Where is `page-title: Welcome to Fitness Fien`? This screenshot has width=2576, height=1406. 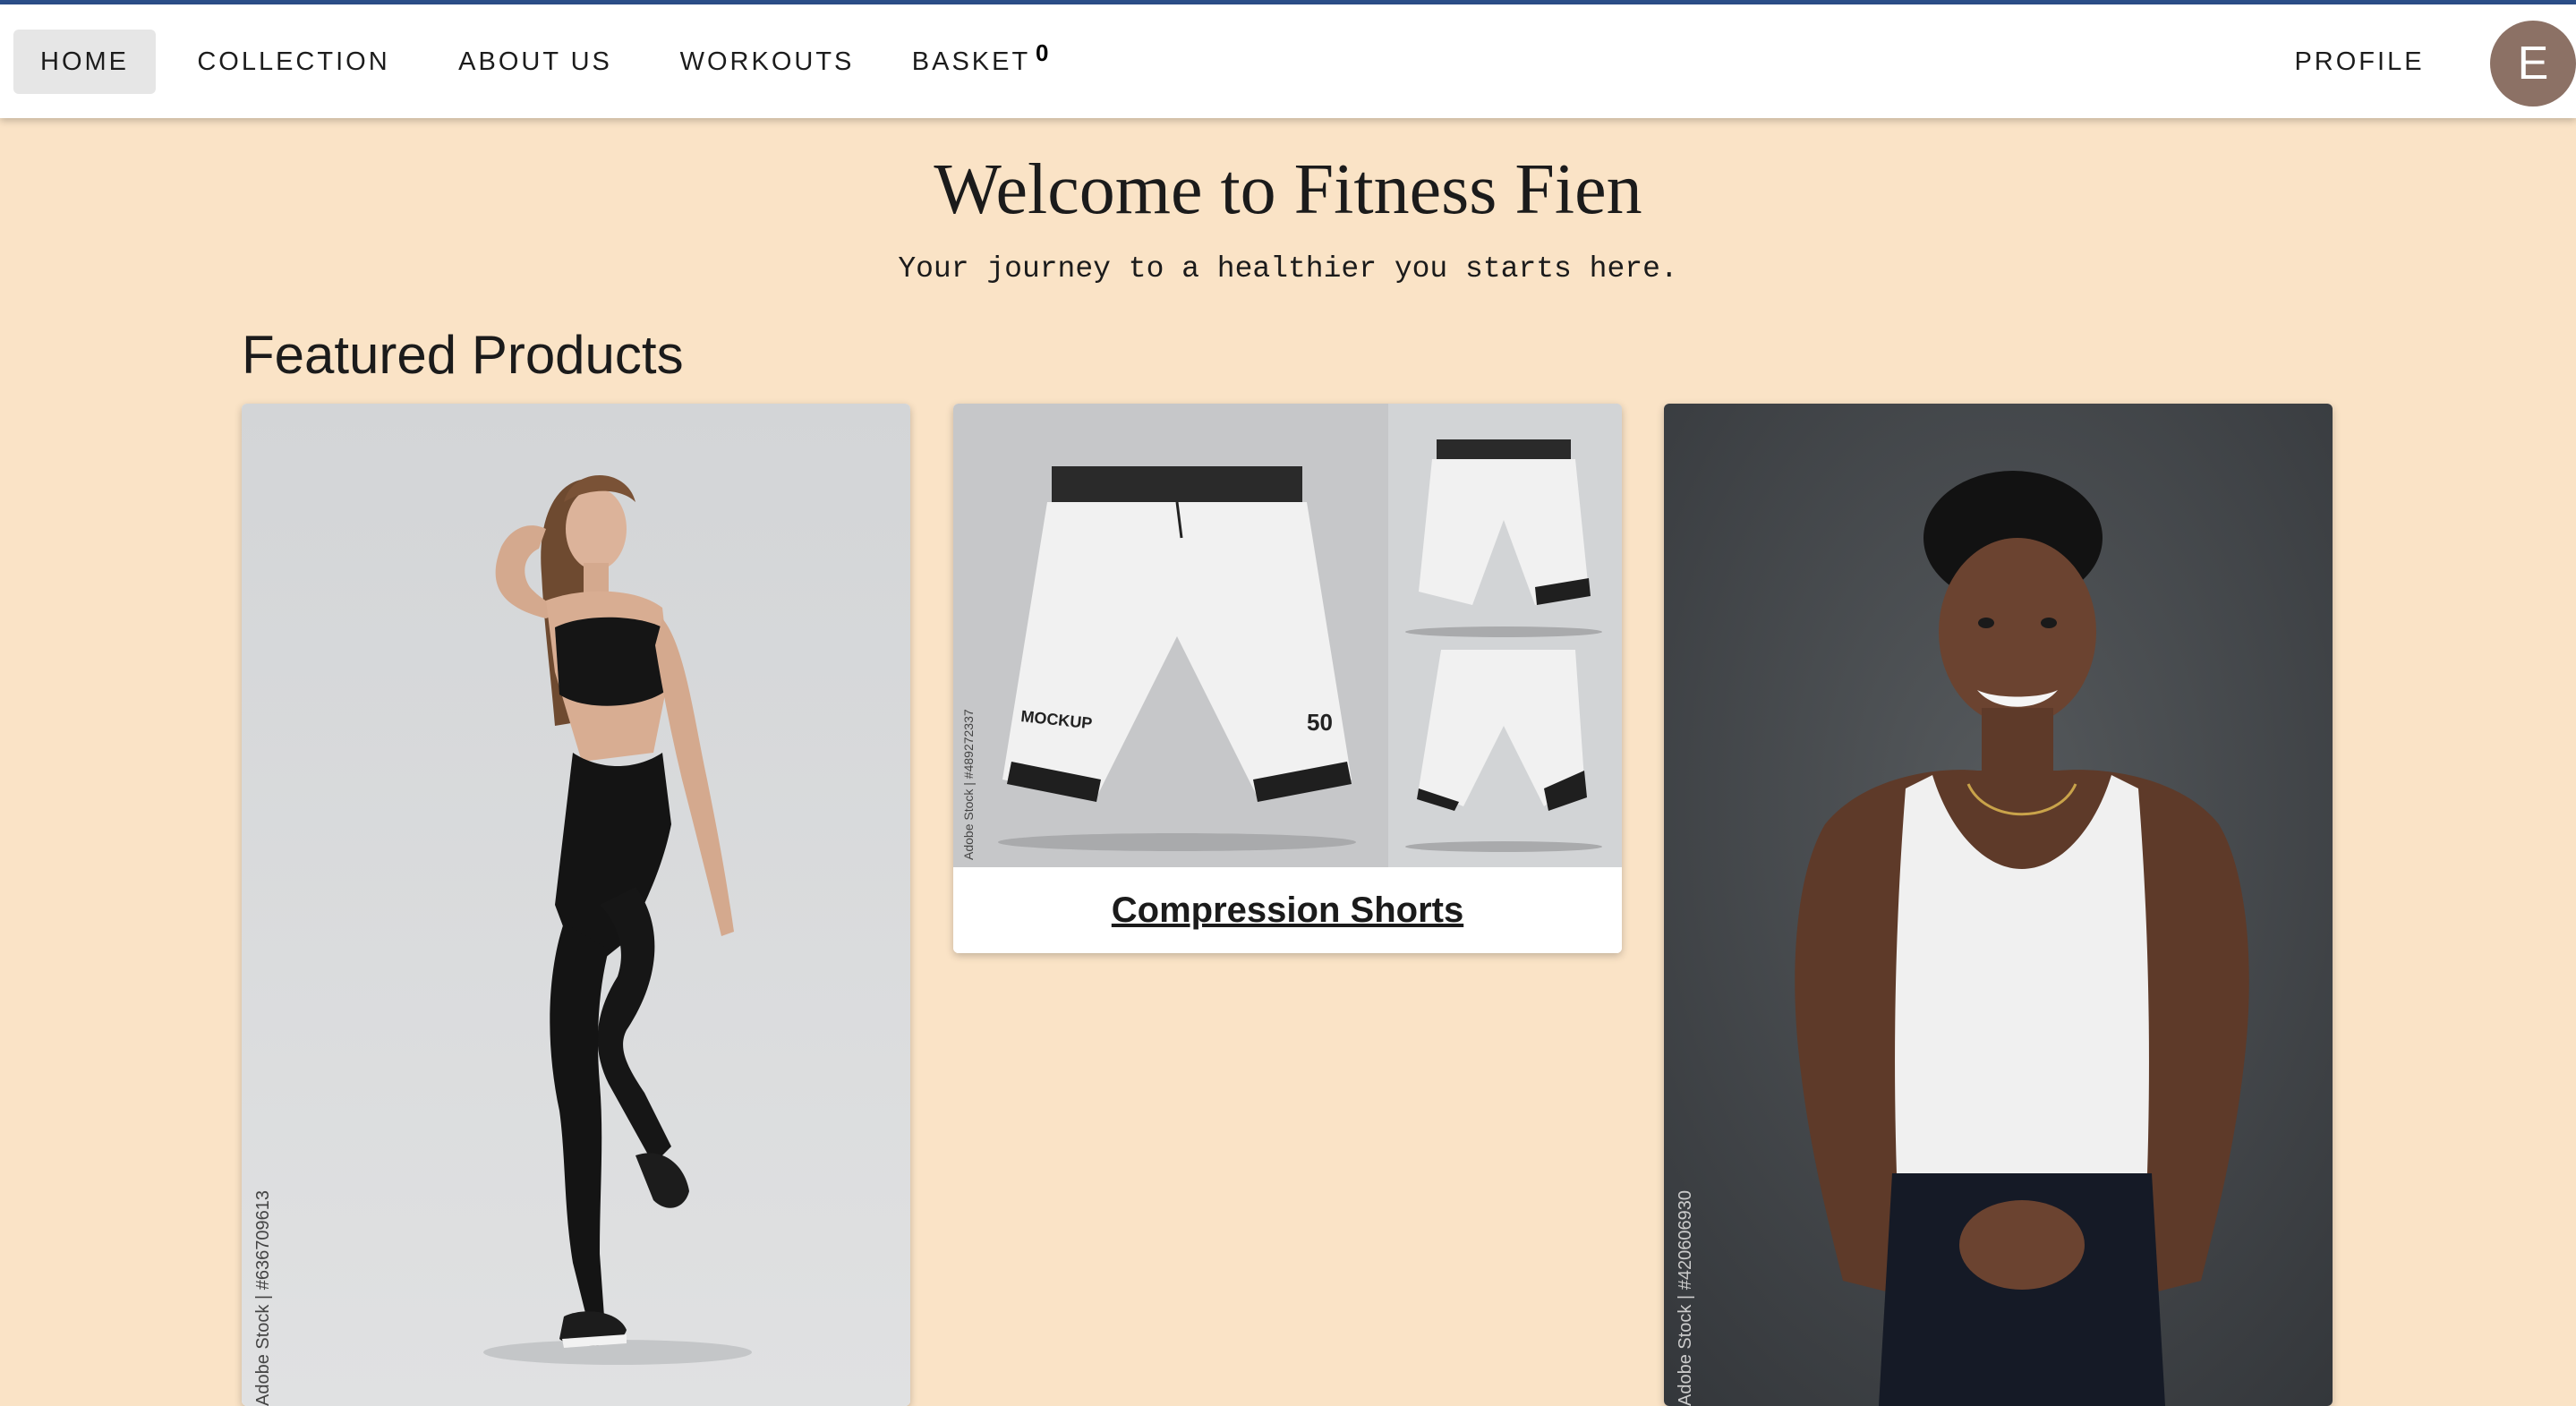 page-title: Welcome to Fitness Fien is located at coordinates (1288, 189).